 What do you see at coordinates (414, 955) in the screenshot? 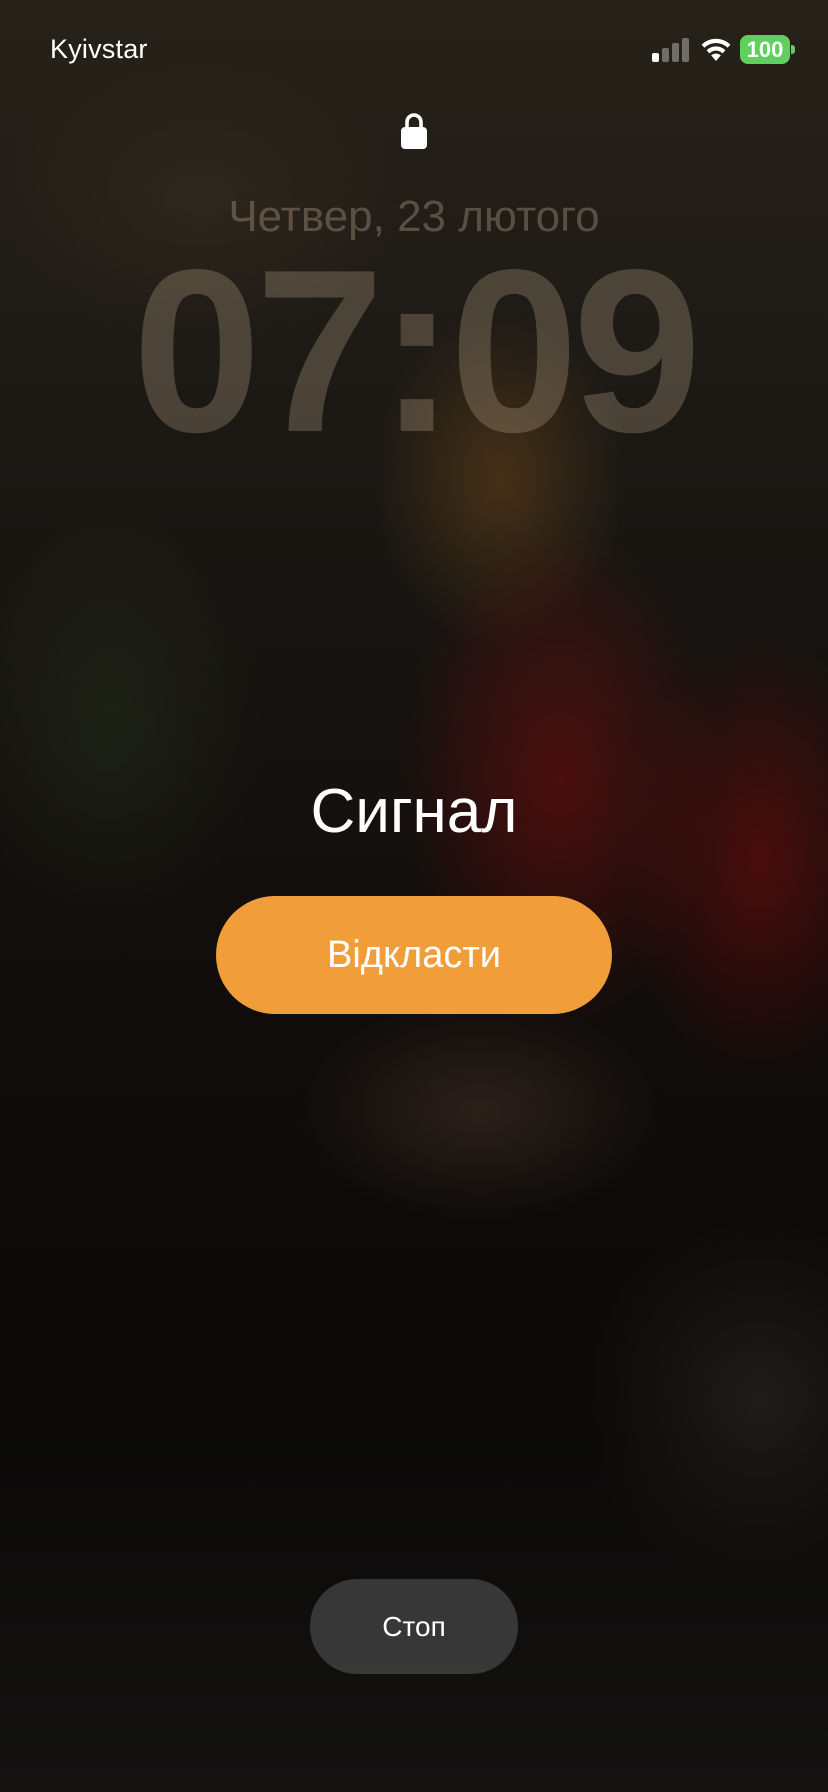
I see `snooze-button: Відкласти` at bounding box center [414, 955].